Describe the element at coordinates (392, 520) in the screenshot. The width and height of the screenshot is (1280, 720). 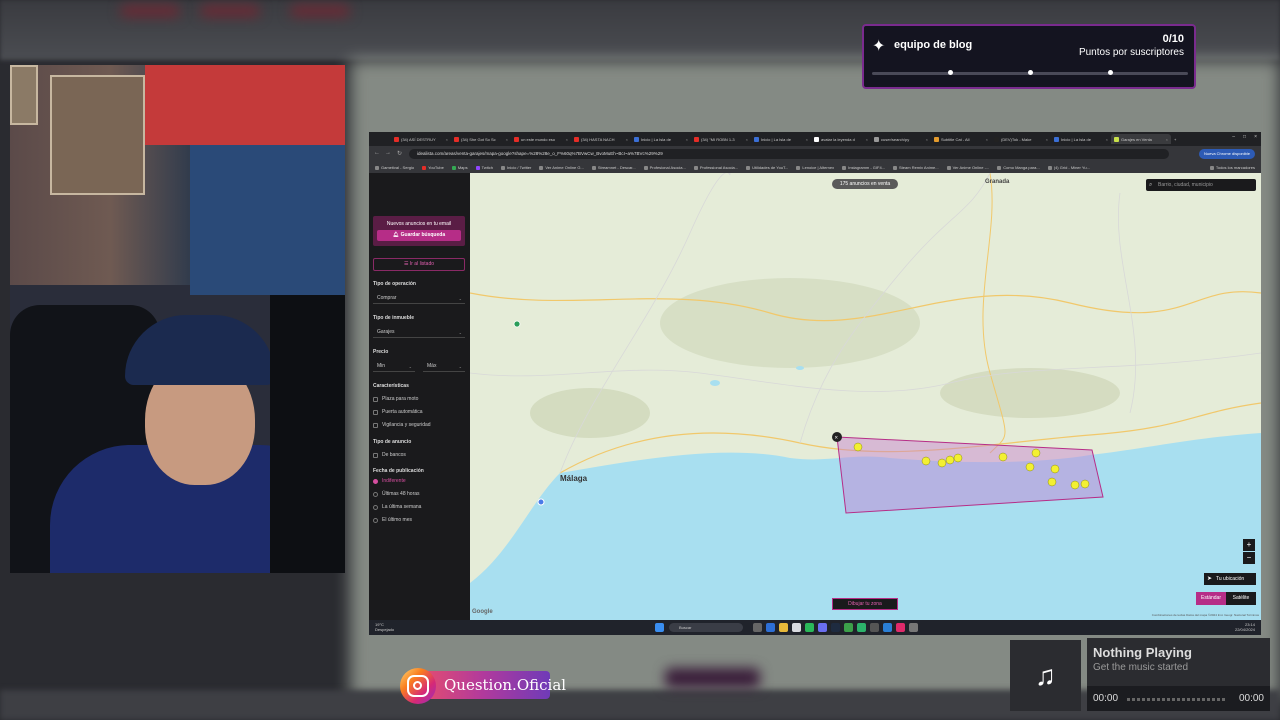
I see `pub-date-radio: El último mes` at that location.